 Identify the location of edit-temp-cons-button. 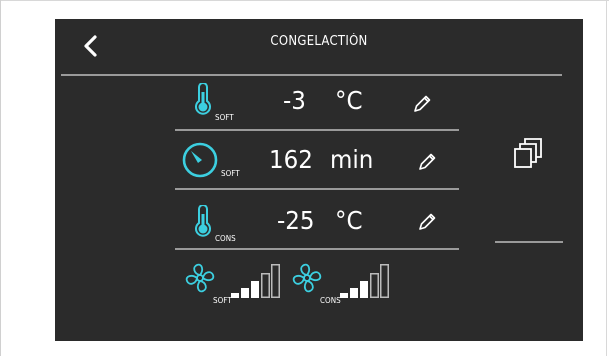
(427, 222).